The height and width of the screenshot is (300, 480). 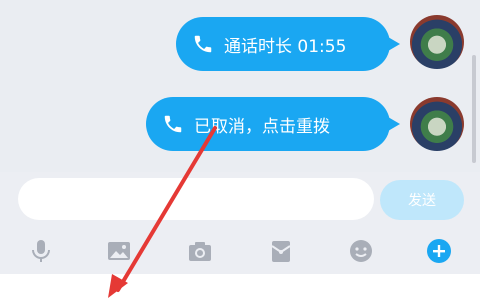 I want to click on input-toolbar, so click(x=240, y=252).